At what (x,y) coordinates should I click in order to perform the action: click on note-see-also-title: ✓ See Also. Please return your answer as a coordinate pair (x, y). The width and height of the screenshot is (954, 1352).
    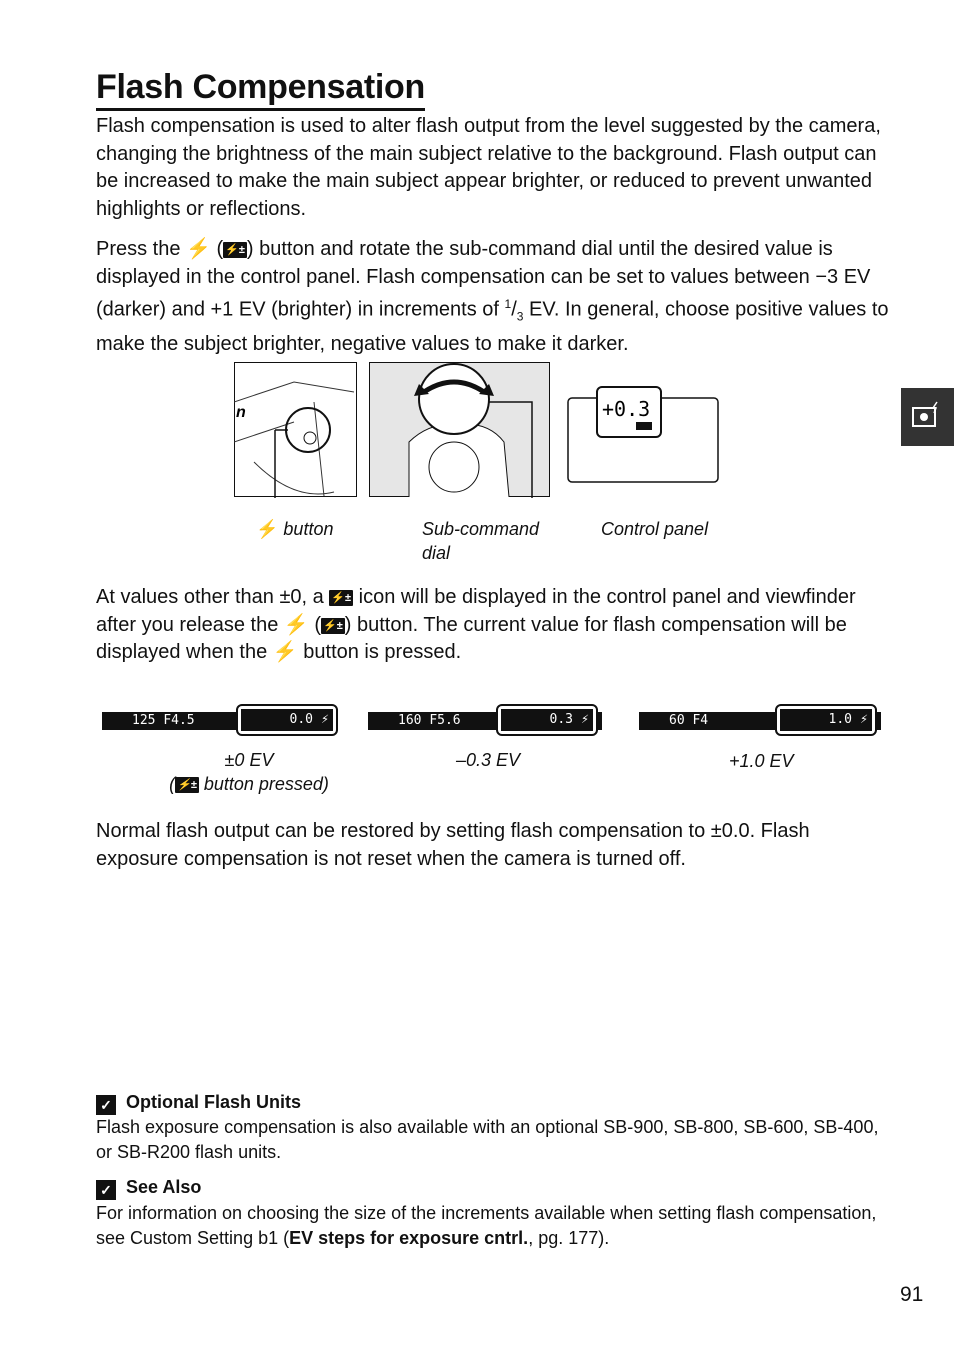
    Looking at the image, I should click on (148, 1188).